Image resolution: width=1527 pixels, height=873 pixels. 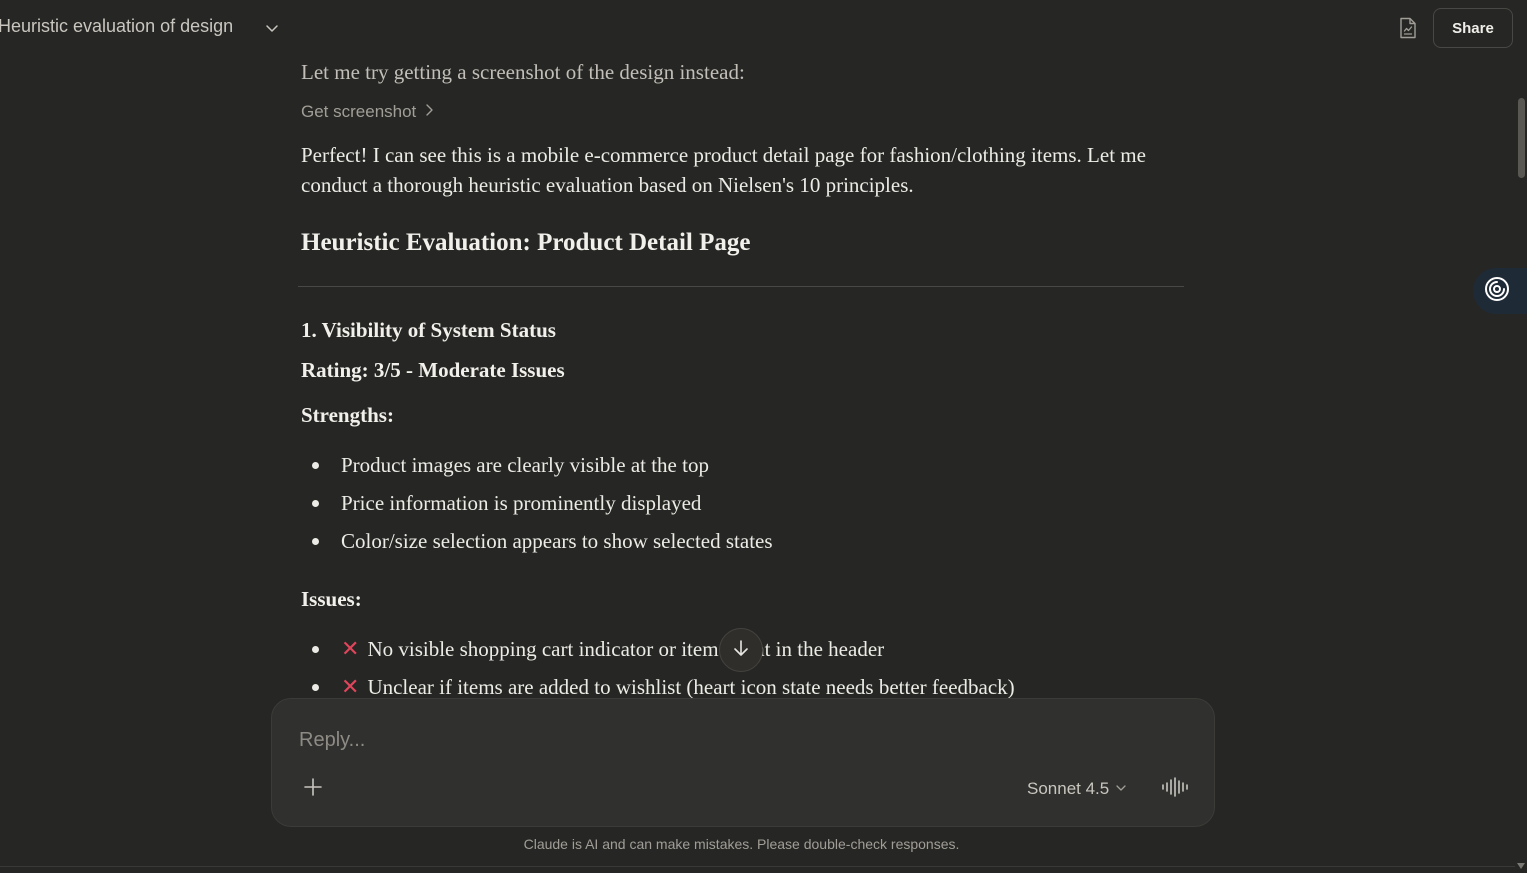 I want to click on document-icon, so click(x=1408, y=28).